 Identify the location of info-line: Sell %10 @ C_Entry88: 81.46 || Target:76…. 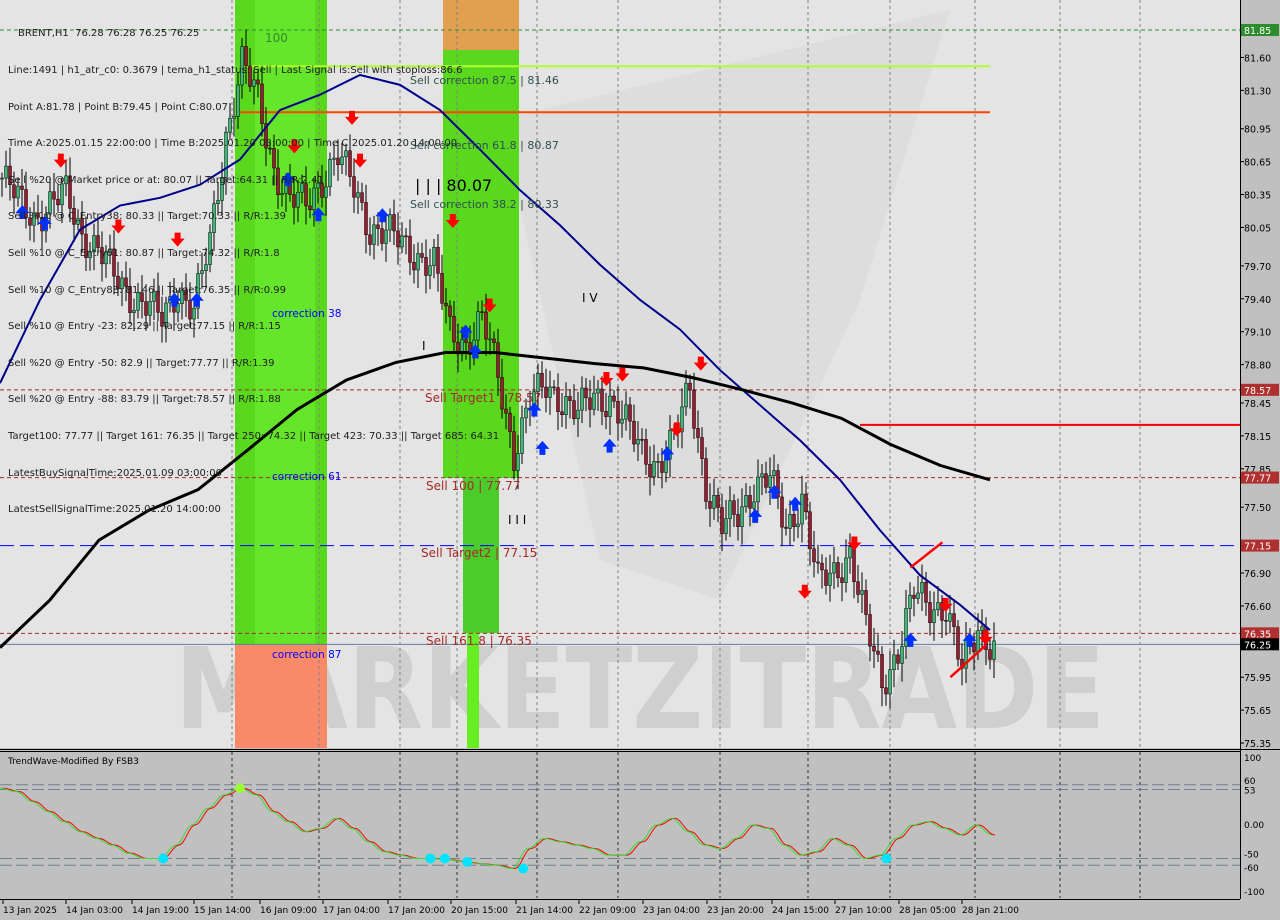
(147, 290).